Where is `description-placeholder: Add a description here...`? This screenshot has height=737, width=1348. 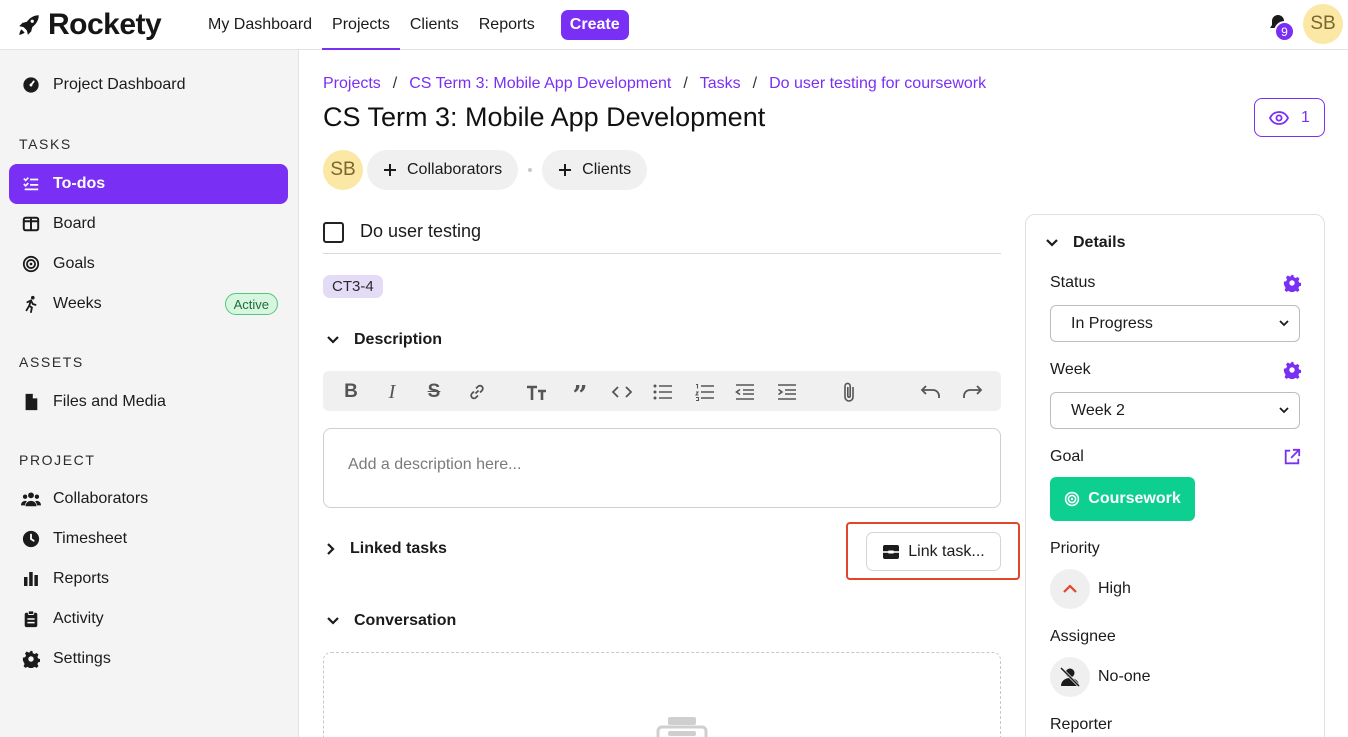 description-placeholder: Add a description here... is located at coordinates (435, 464).